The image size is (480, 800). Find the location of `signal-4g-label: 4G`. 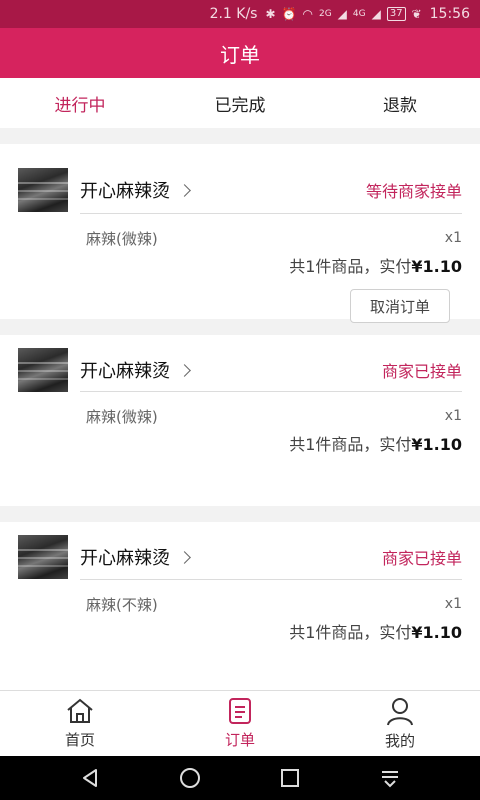

signal-4g-label: 4G is located at coordinates (359, 14).